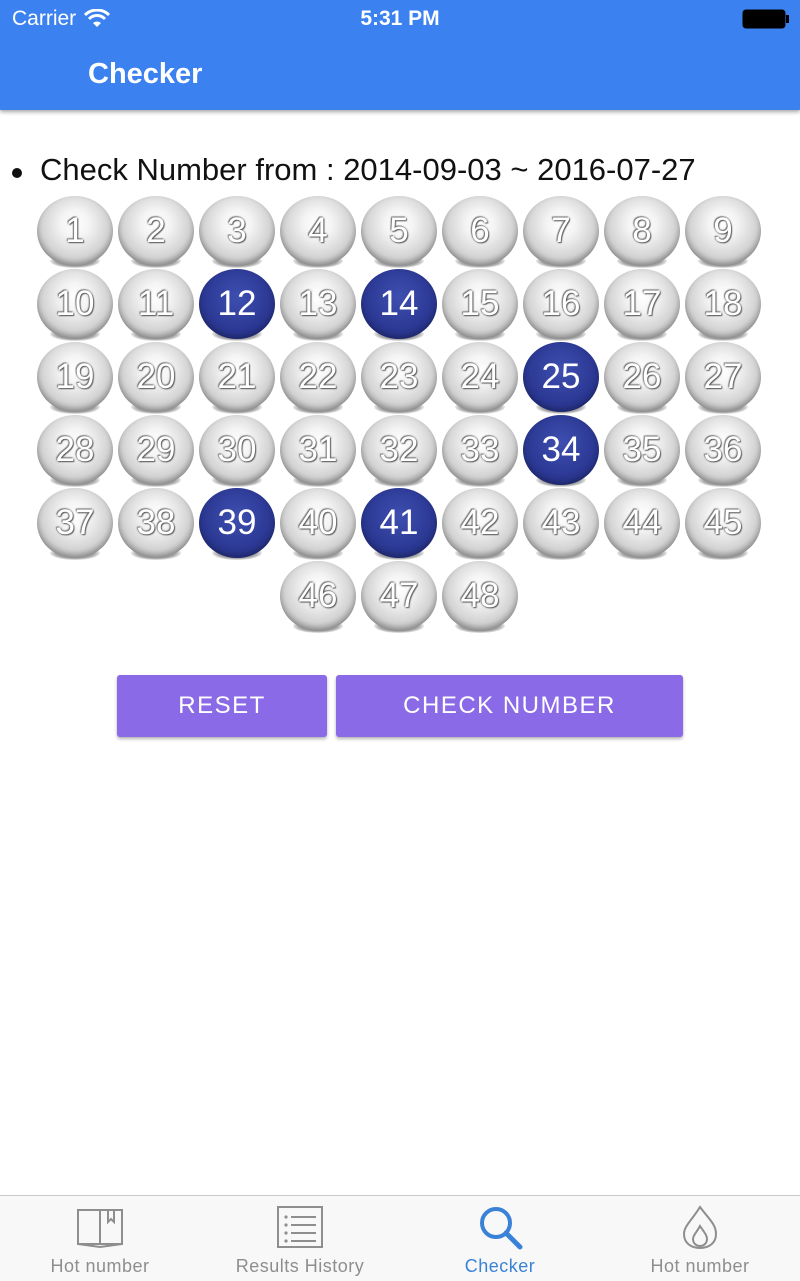  I want to click on tab-label: Results History, so click(300, 1266).